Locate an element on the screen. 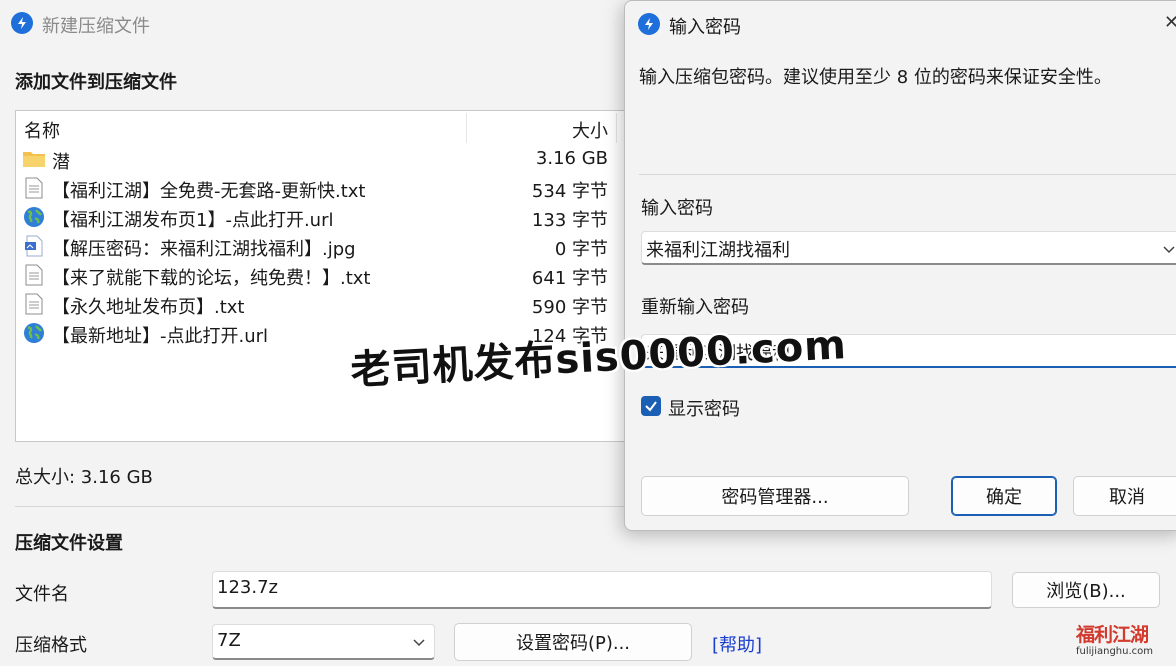 This screenshot has height=666, width=1176. list-header: 名称 大小 is located at coordinates (335, 128).